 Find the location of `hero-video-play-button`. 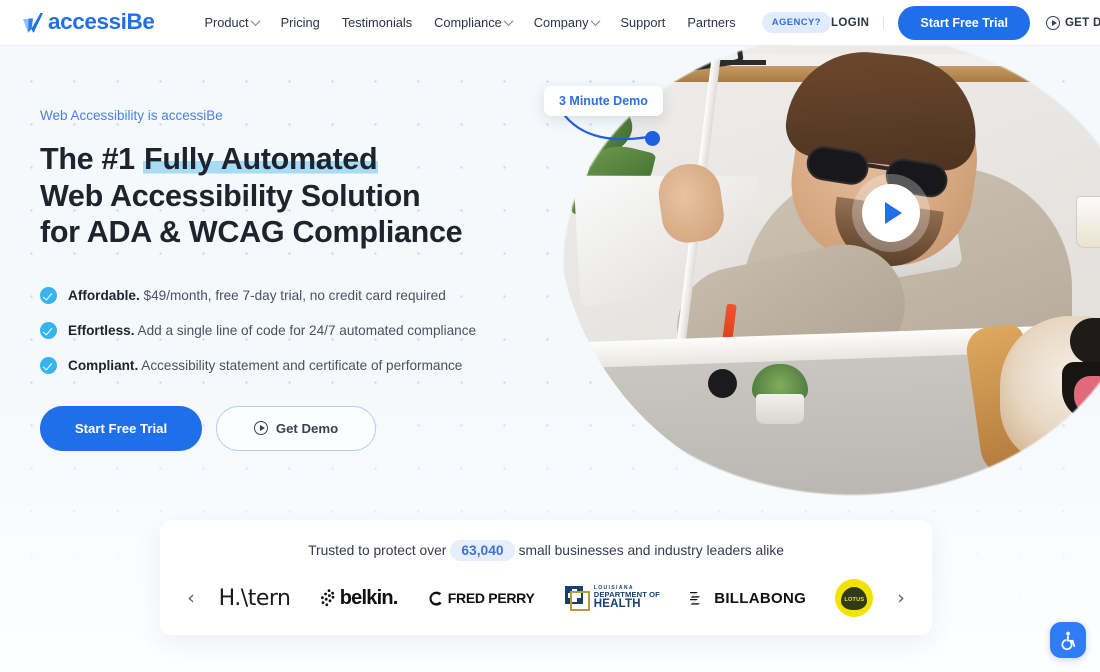

hero-video-play-button is located at coordinates (891, 213).